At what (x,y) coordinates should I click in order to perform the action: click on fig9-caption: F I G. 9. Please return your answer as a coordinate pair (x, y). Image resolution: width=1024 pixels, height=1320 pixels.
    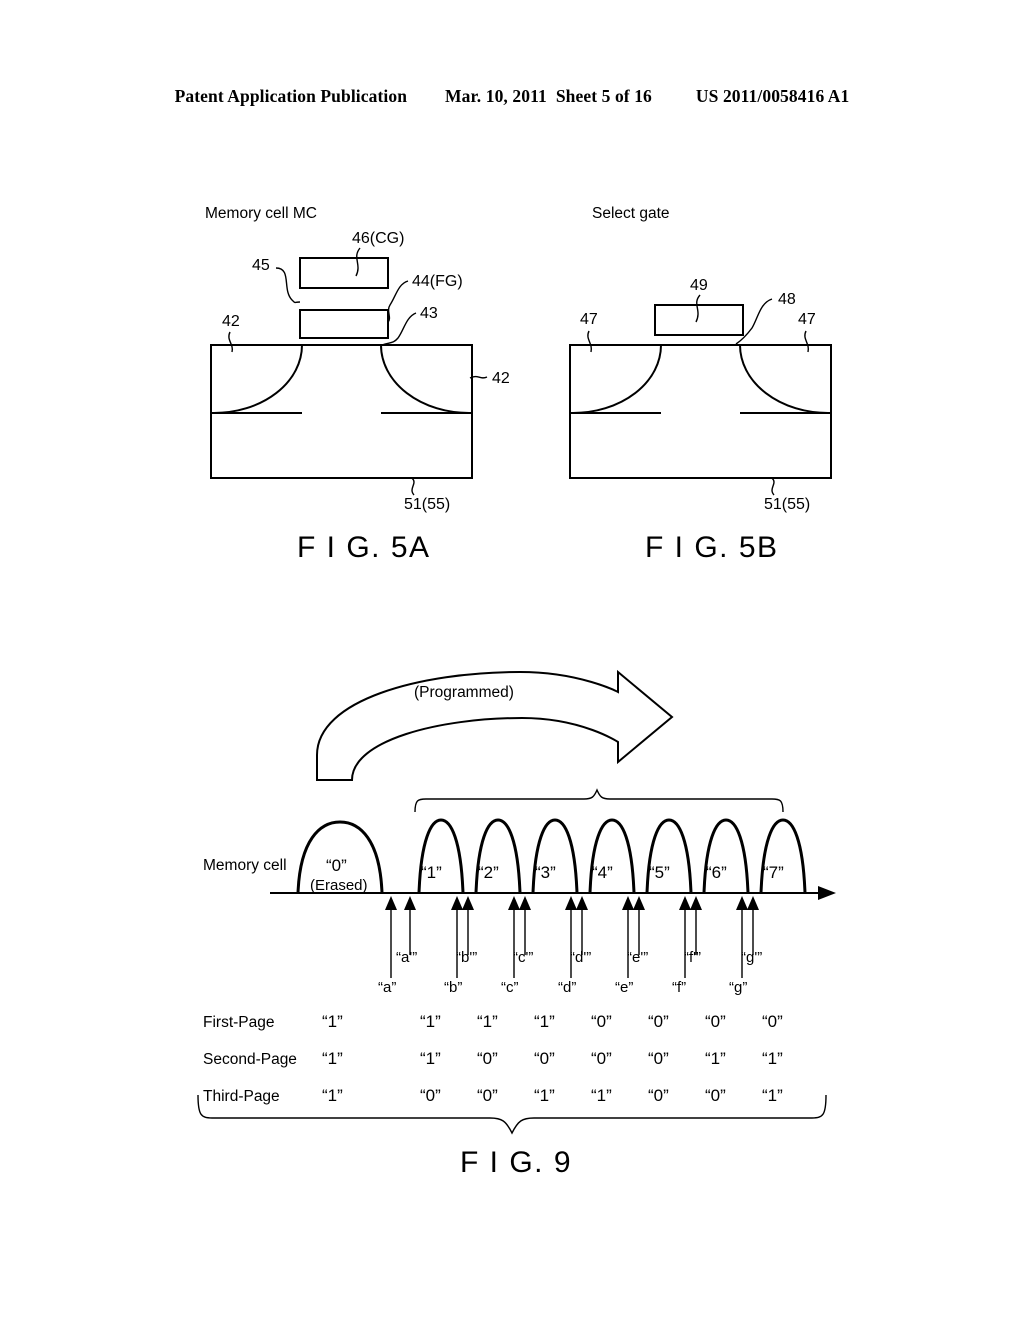
    Looking at the image, I should click on (516, 1162).